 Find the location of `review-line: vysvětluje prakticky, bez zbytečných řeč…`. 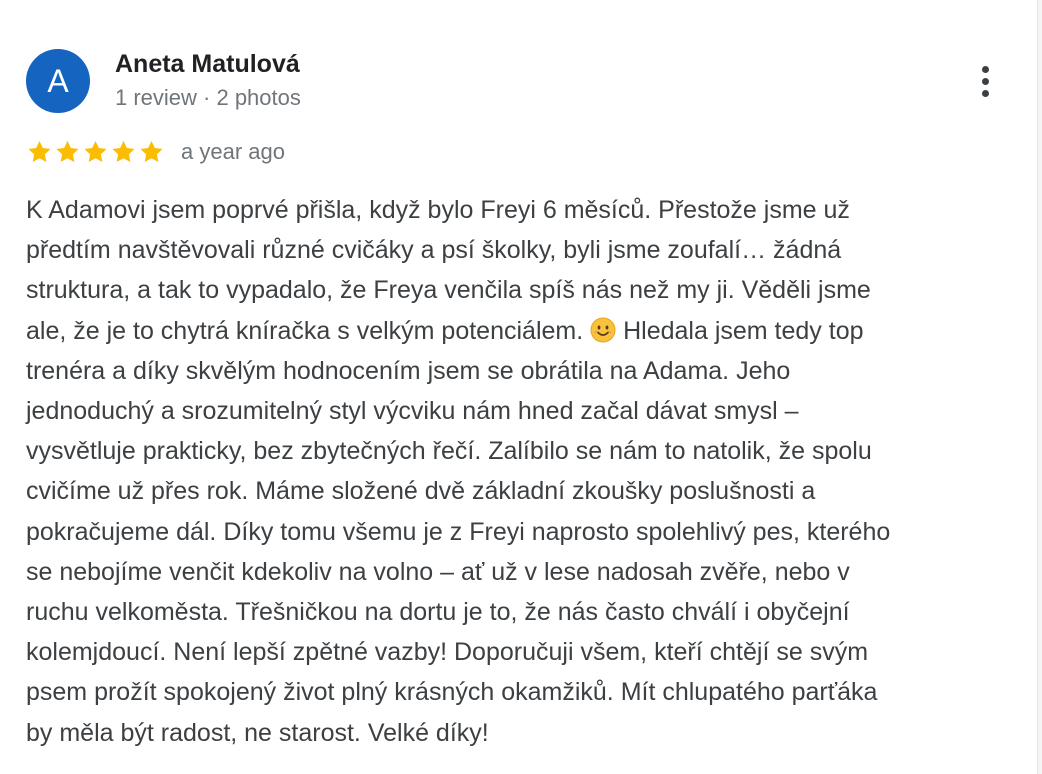

review-line: vysvětluje prakticky, bez zbytečných řeč… is located at coordinates (449, 451).